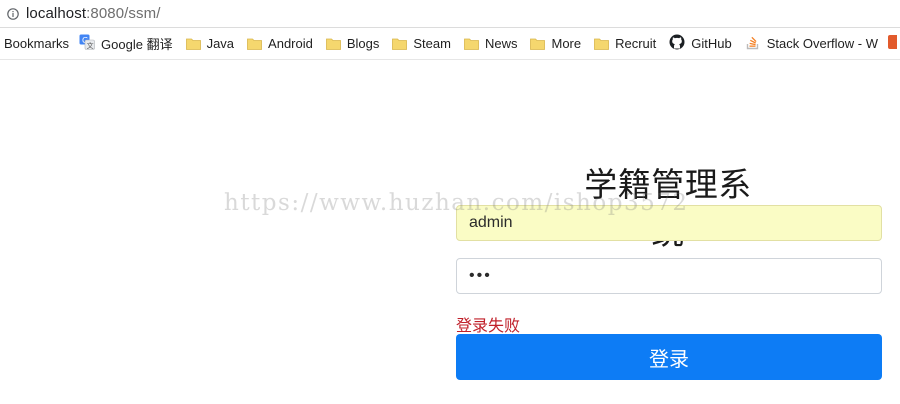 The width and height of the screenshot is (900, 404). I want to click on bookmark-github: GitHub, so click(700, 43).